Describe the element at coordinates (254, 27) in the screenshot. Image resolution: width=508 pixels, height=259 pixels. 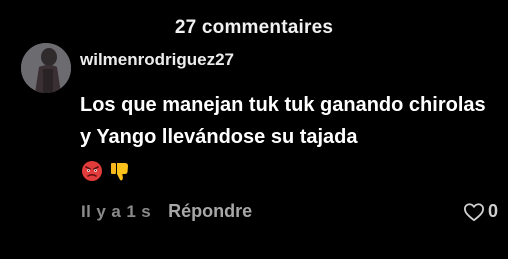
I see `comments-count-title: 27 commentaires` at that location.